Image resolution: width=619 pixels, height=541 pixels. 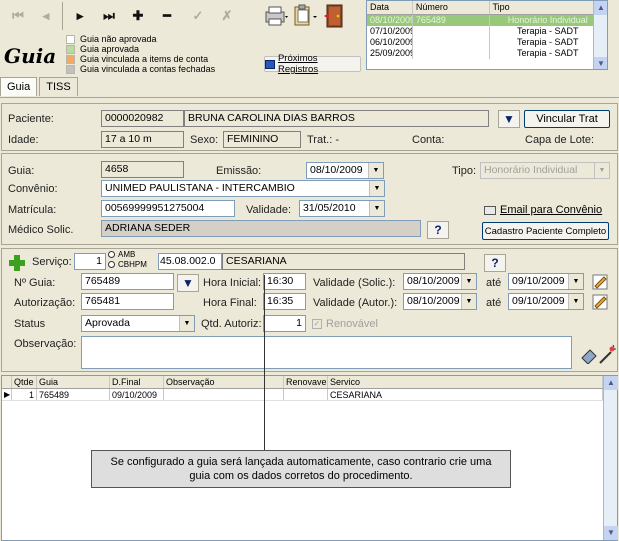 What do you see at coordinates (142, 118) in the screenshot?
I see `paciente-code-field: 0000020982` at bounding box center [142, 118].